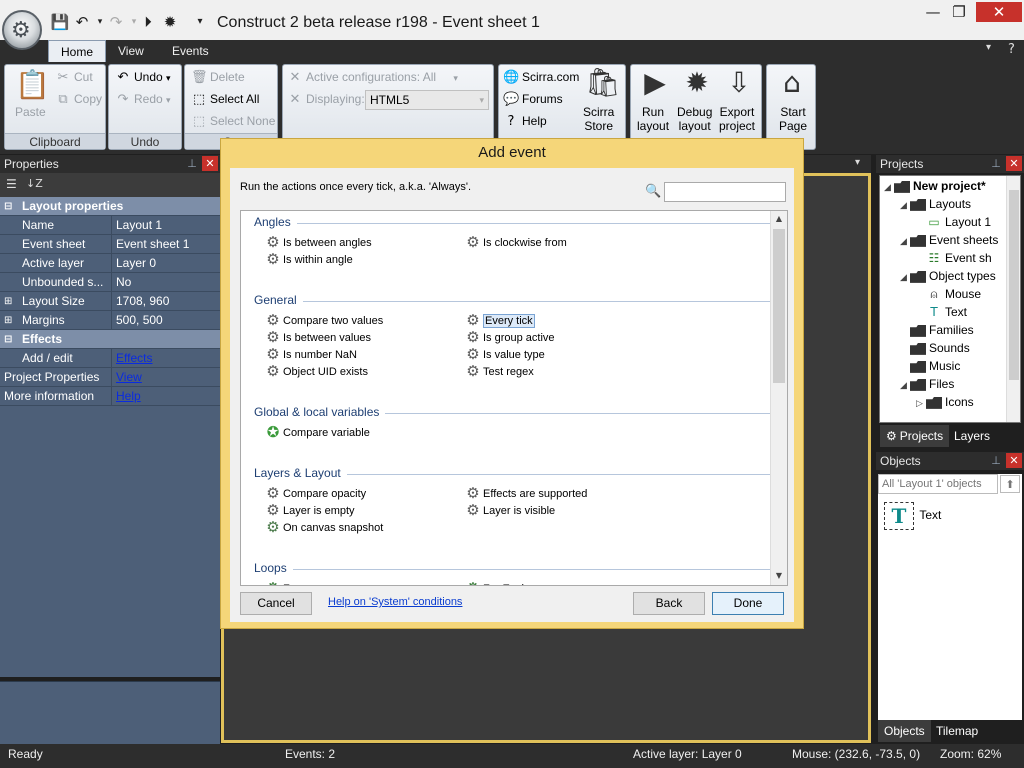  What do you see at coordinates (499, 372) in the screenshot?
I see `condition-item: ⚙ Test regex` at bounding box center [499, 372].